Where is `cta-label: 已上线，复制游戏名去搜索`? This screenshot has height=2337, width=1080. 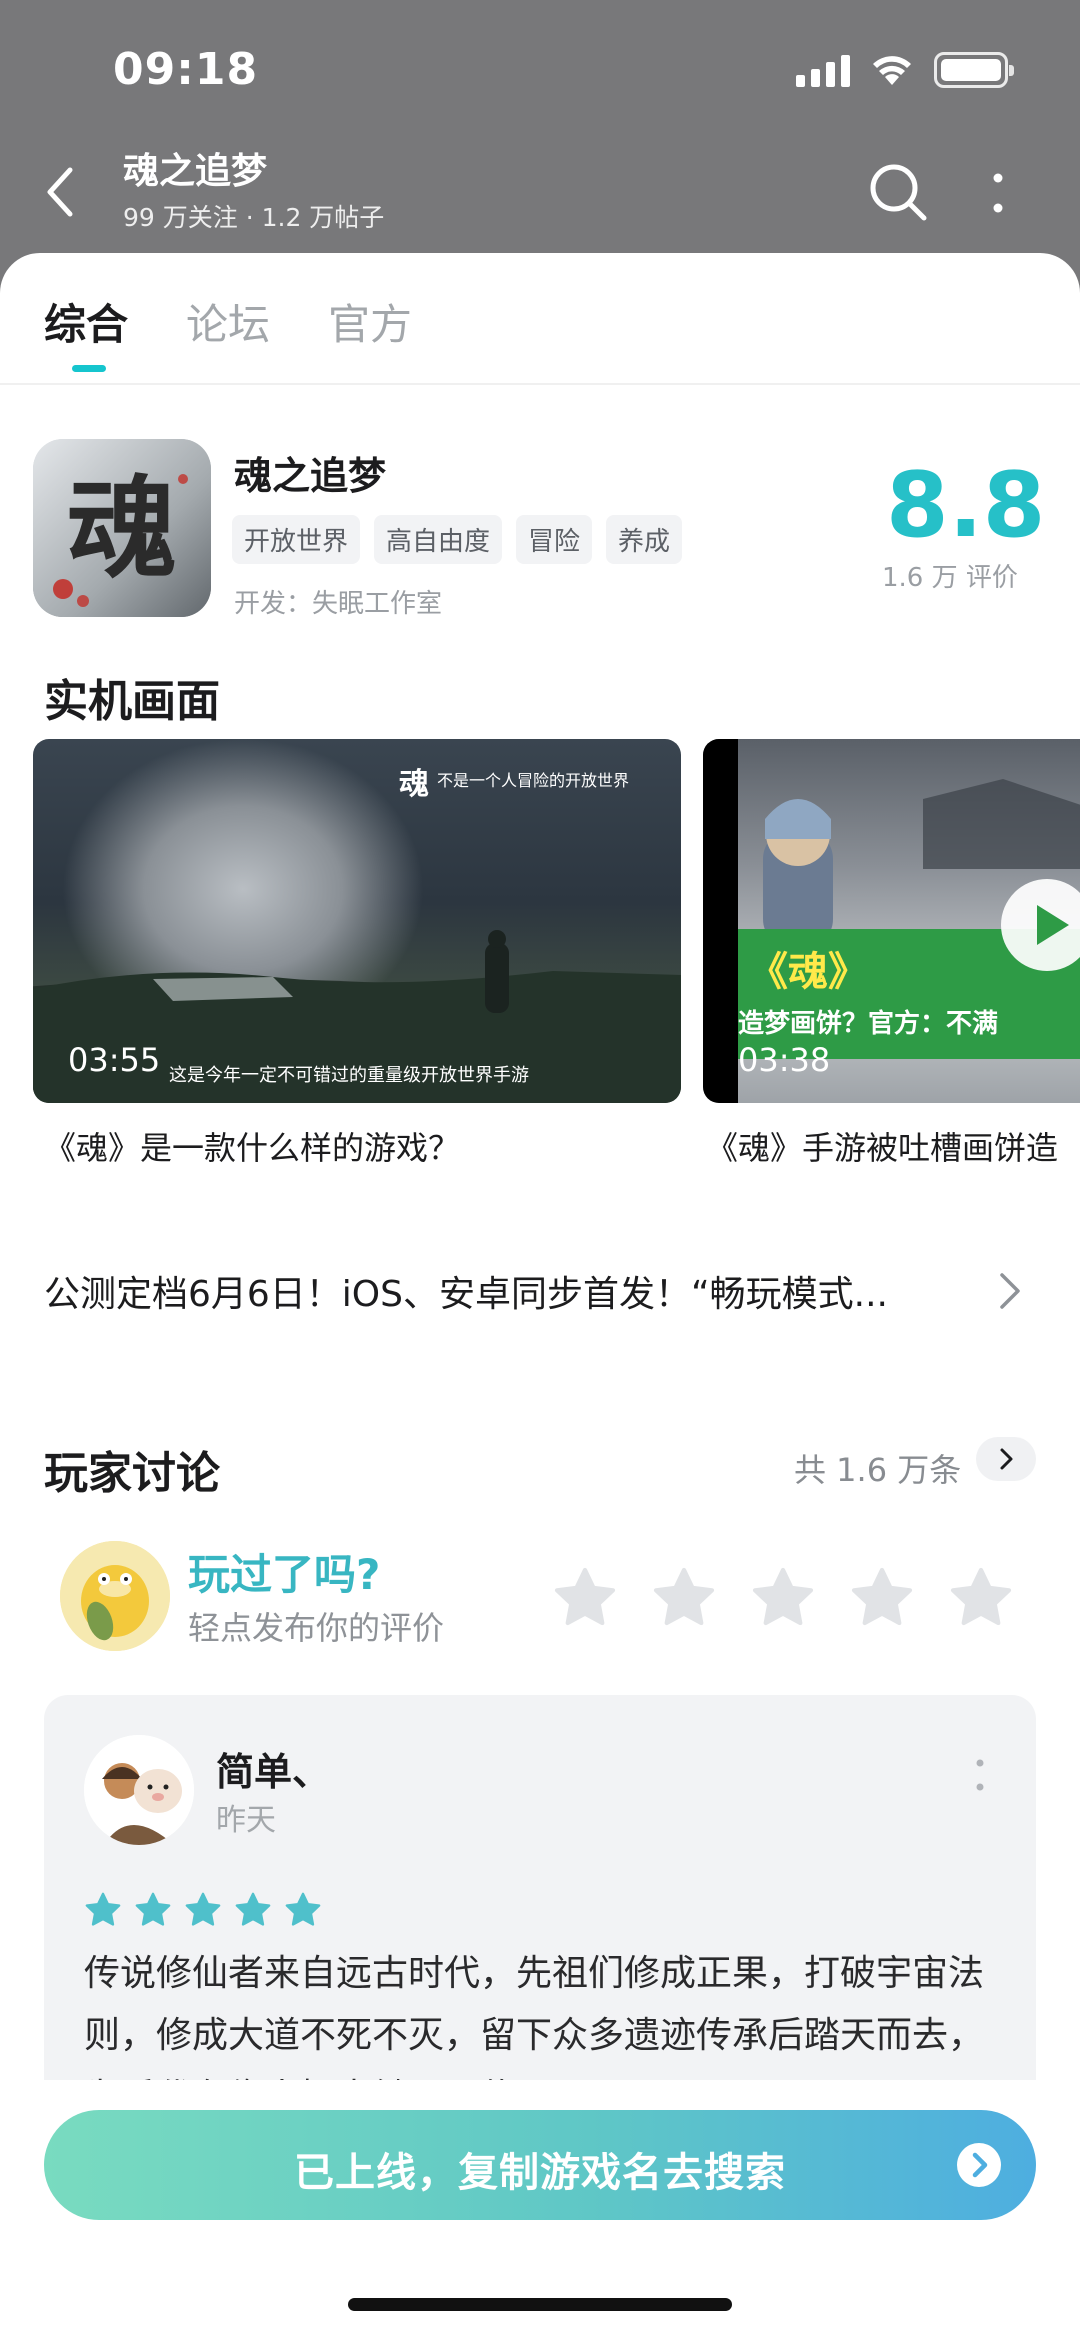 cta-label: 已上线，复制游戏名去搜索 is located at coordinates (540, 2173).